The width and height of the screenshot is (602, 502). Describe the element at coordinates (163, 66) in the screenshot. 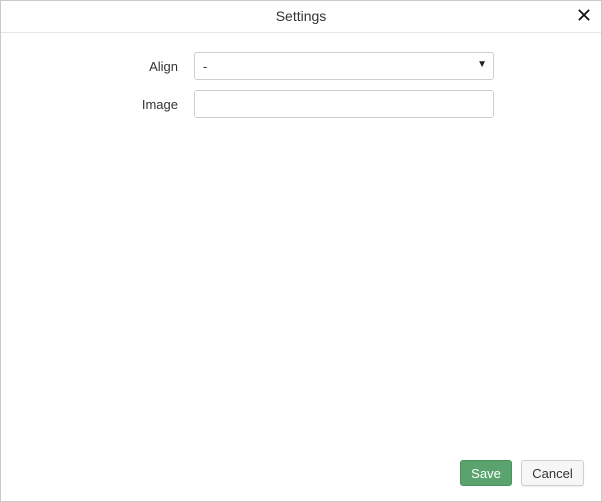

I see `align-label: Align` at that location.